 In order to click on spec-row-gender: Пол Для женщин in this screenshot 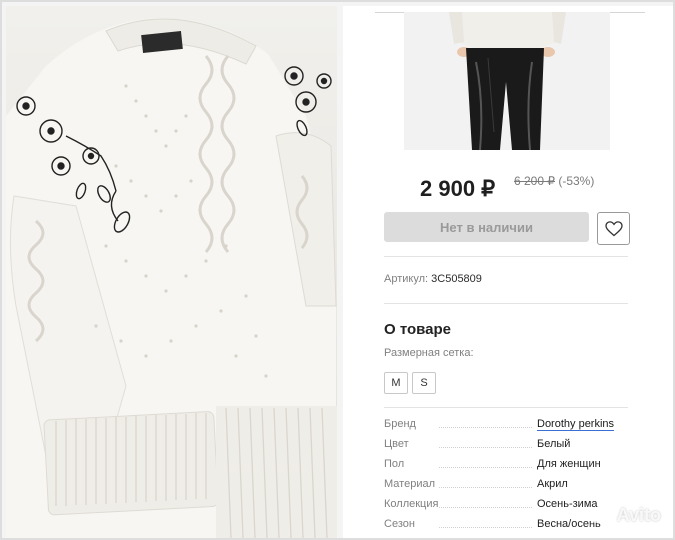, I will do `click(509, 468)`.